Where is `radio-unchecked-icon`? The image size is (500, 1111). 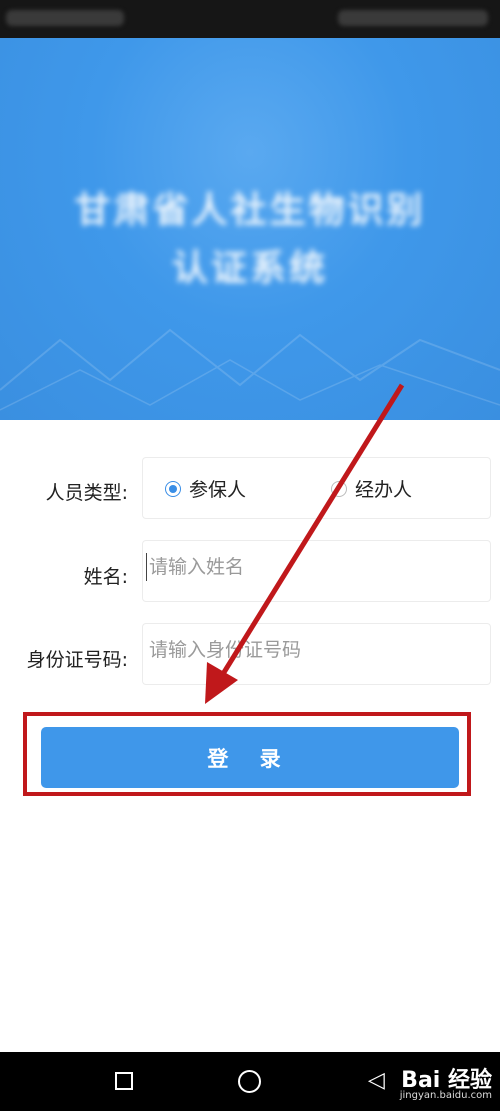 radio-unchecked-icon is located at coordinates (339, 488).